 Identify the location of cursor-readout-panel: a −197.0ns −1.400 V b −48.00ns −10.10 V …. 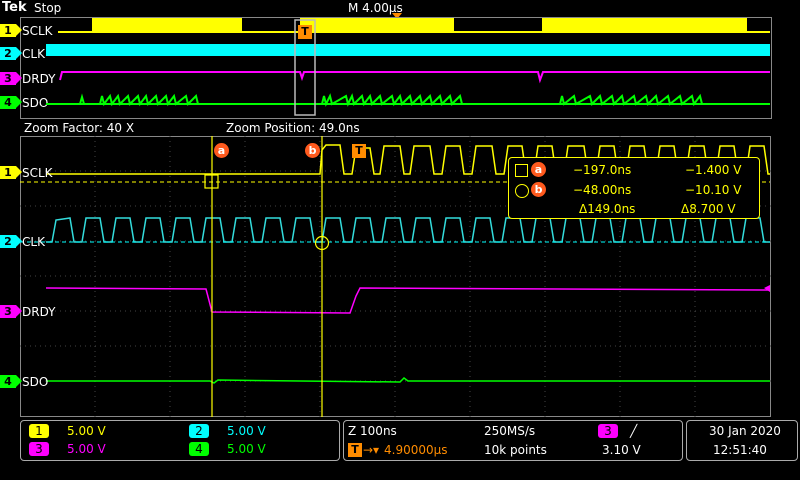
(634, 188).